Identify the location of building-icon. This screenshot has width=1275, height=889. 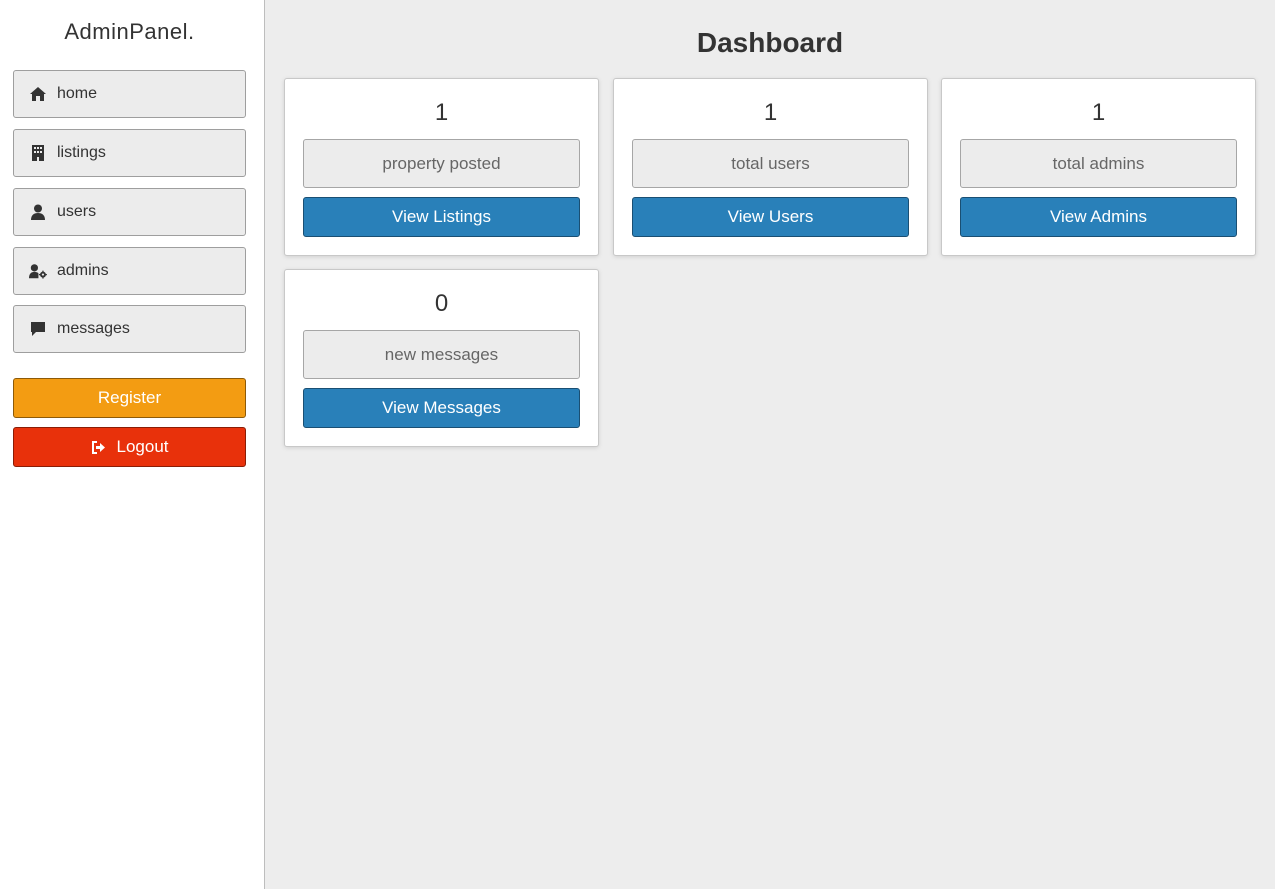
(38, 153).